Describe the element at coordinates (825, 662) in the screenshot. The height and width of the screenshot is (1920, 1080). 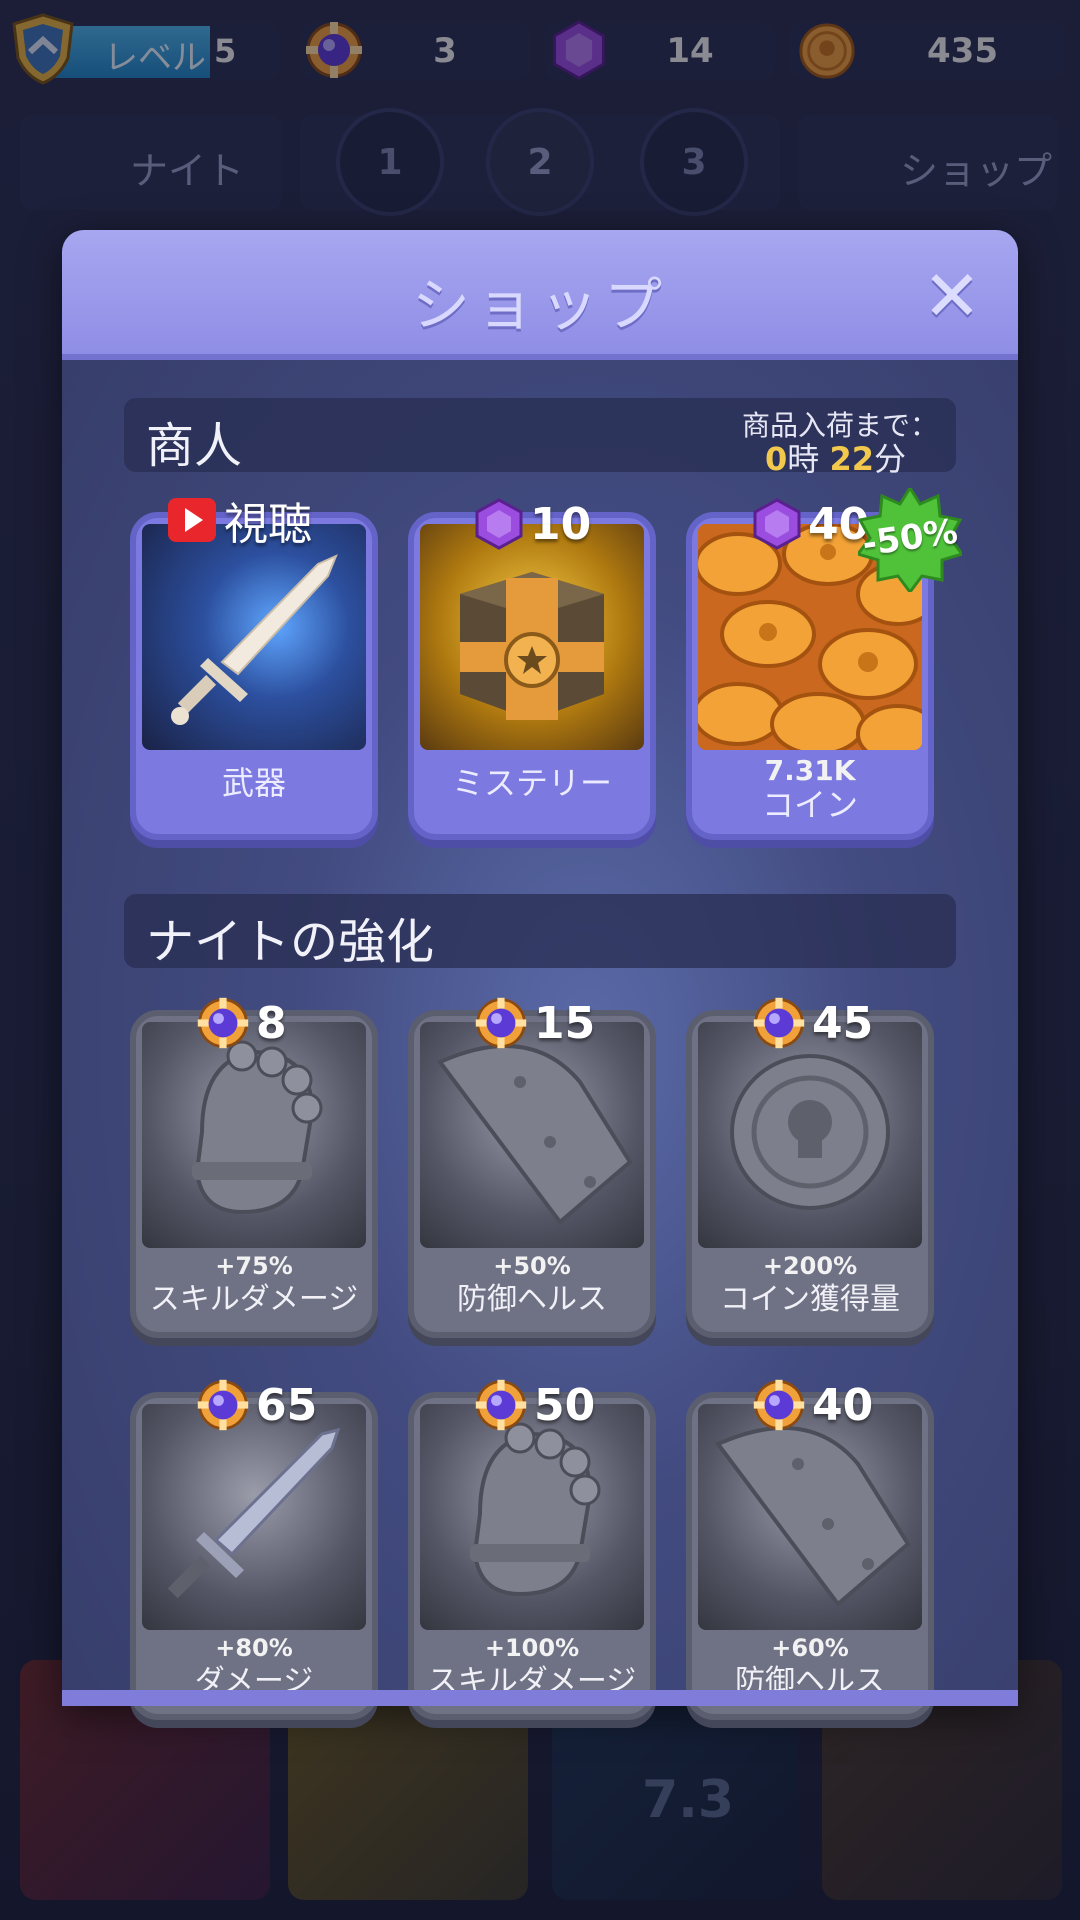
I see `merchant-item-coins: 7.31K コイン 40 -50%` at that location.